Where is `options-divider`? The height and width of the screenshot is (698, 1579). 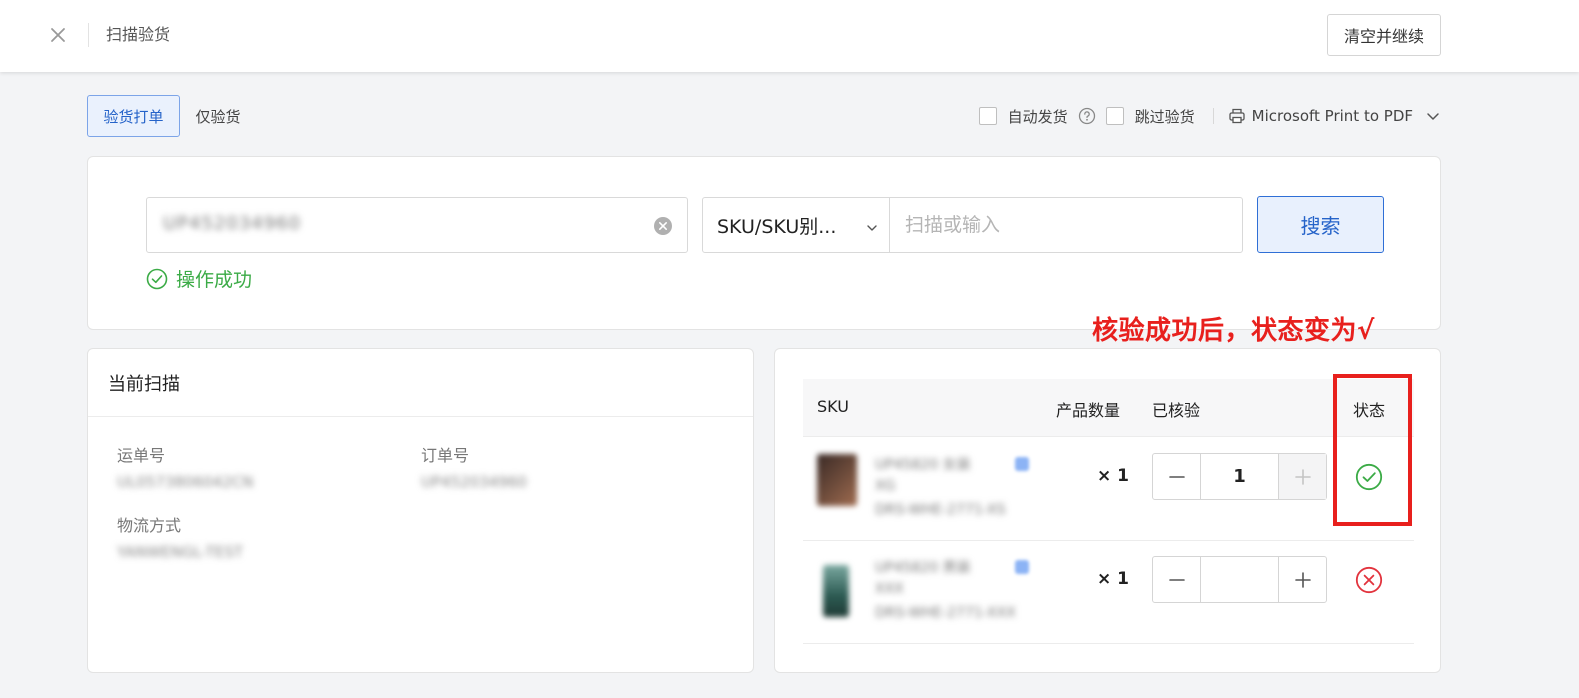 options-divider is located at coordinates (1213, 116).